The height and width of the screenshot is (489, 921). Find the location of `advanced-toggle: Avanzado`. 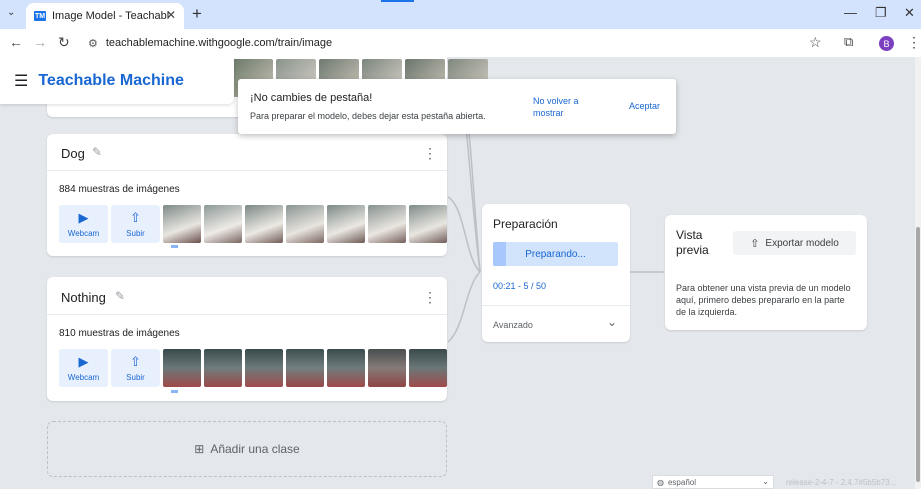

advanced-toggle: Avanzado is located at coordinates (513, 325).